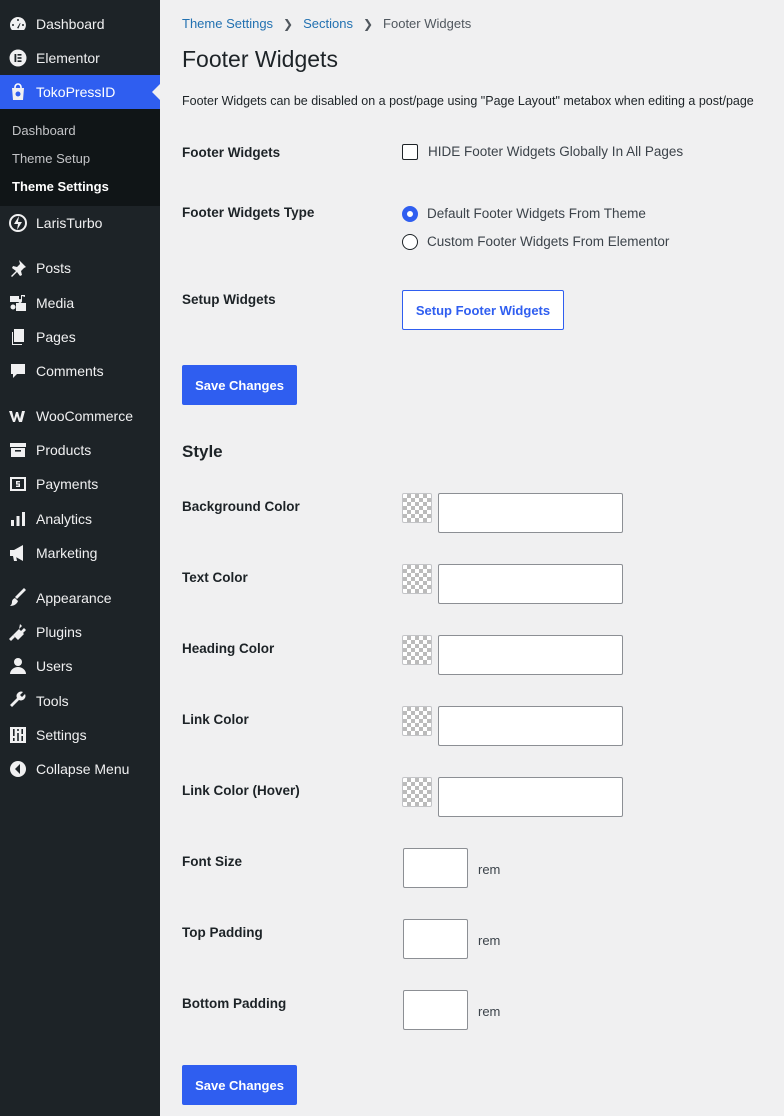 This screenshot has width=784, height=1116. I want to click on brush-icon, so click(18, 598).